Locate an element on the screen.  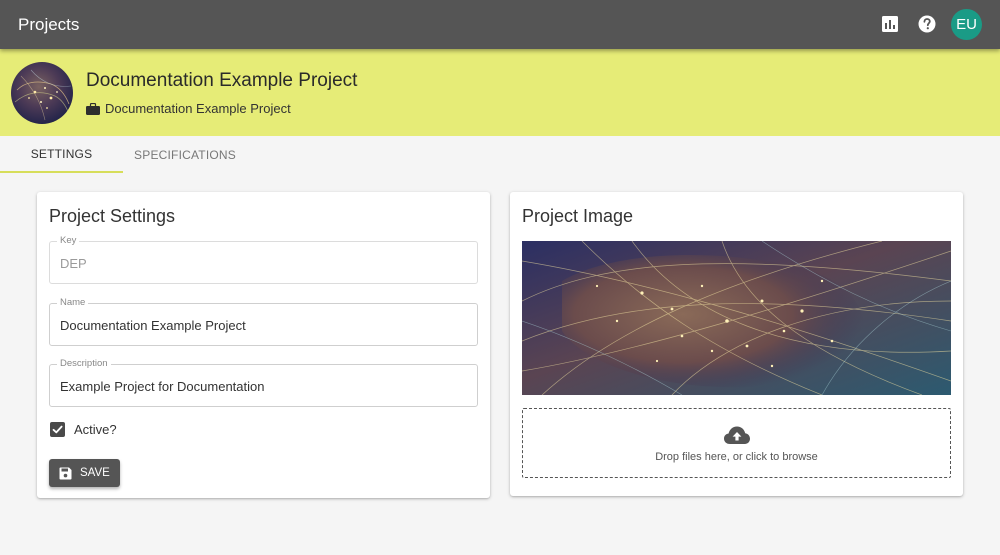
project-title: Documentation Example Project is located at coordinates (222, 80).